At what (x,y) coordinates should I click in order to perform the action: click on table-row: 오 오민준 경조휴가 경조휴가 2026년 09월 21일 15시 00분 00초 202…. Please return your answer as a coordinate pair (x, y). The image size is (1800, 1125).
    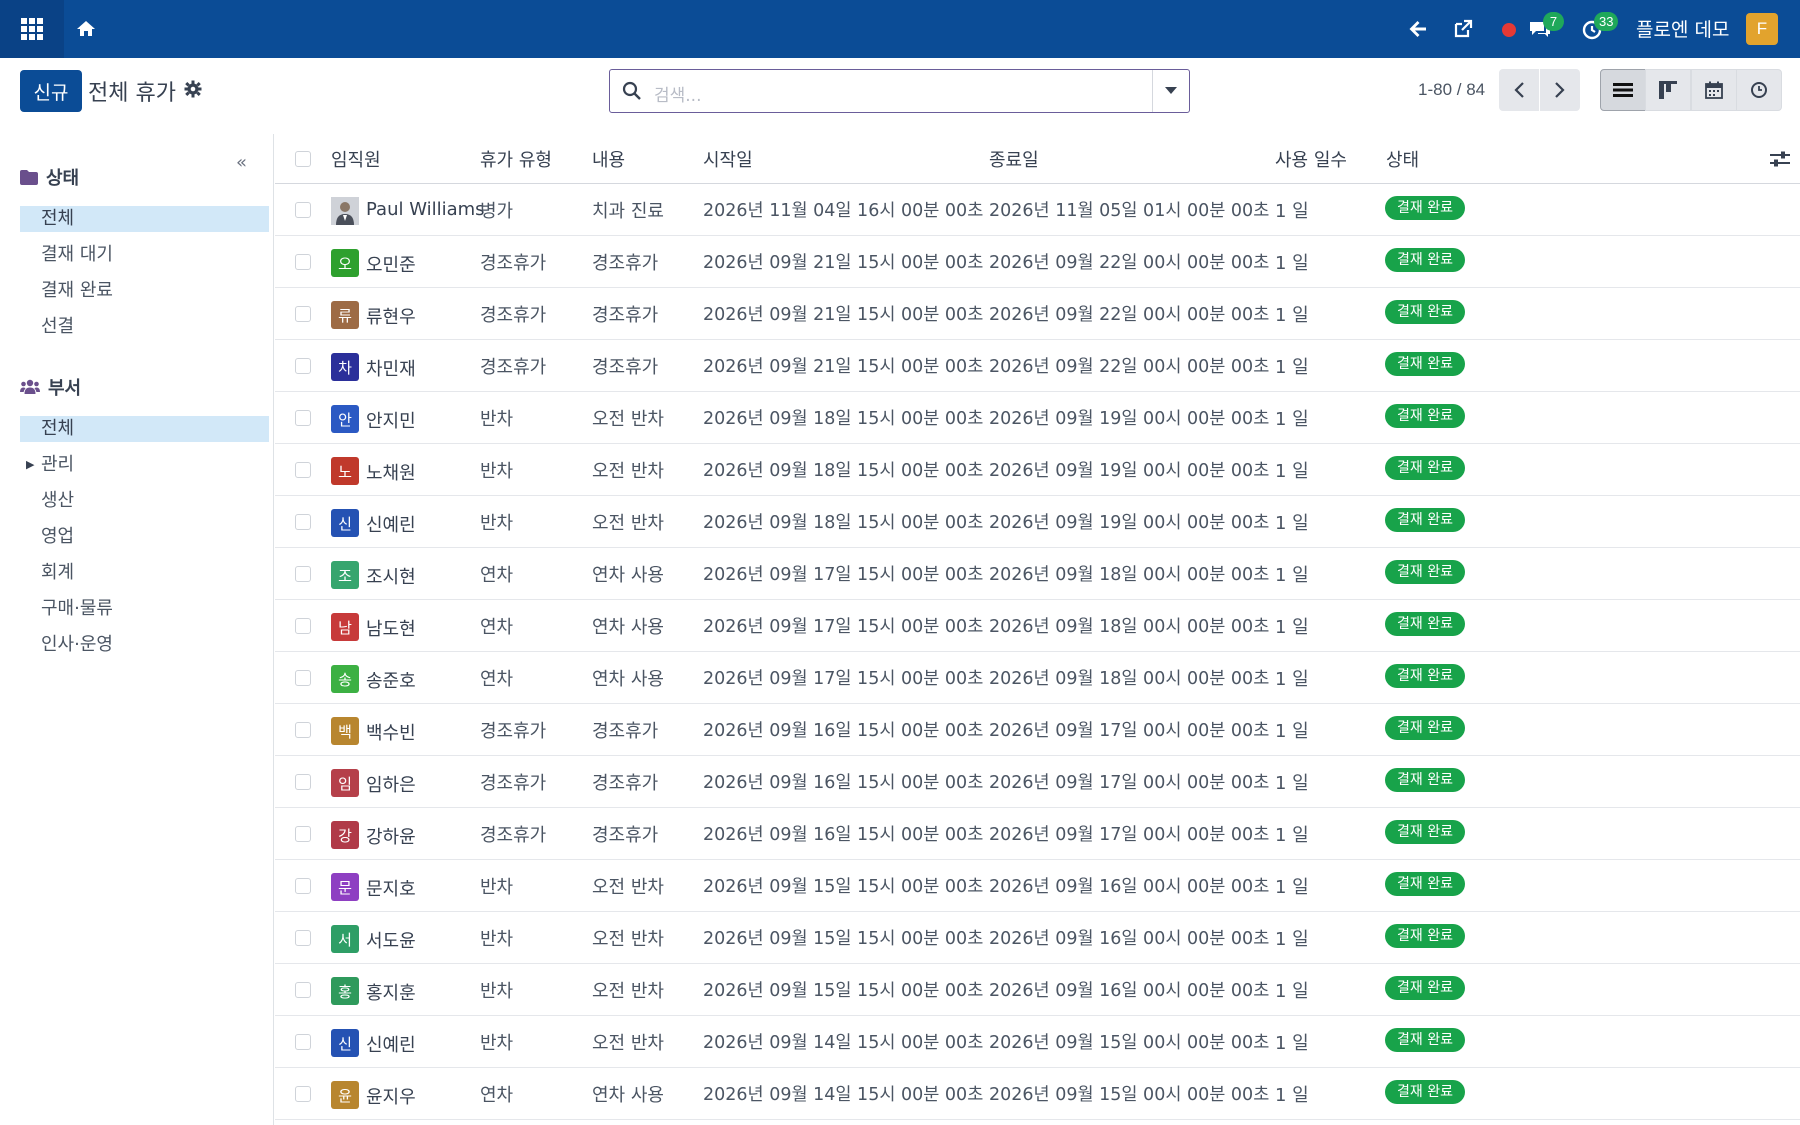
    Looking at the image, I should click on (1037, 262).